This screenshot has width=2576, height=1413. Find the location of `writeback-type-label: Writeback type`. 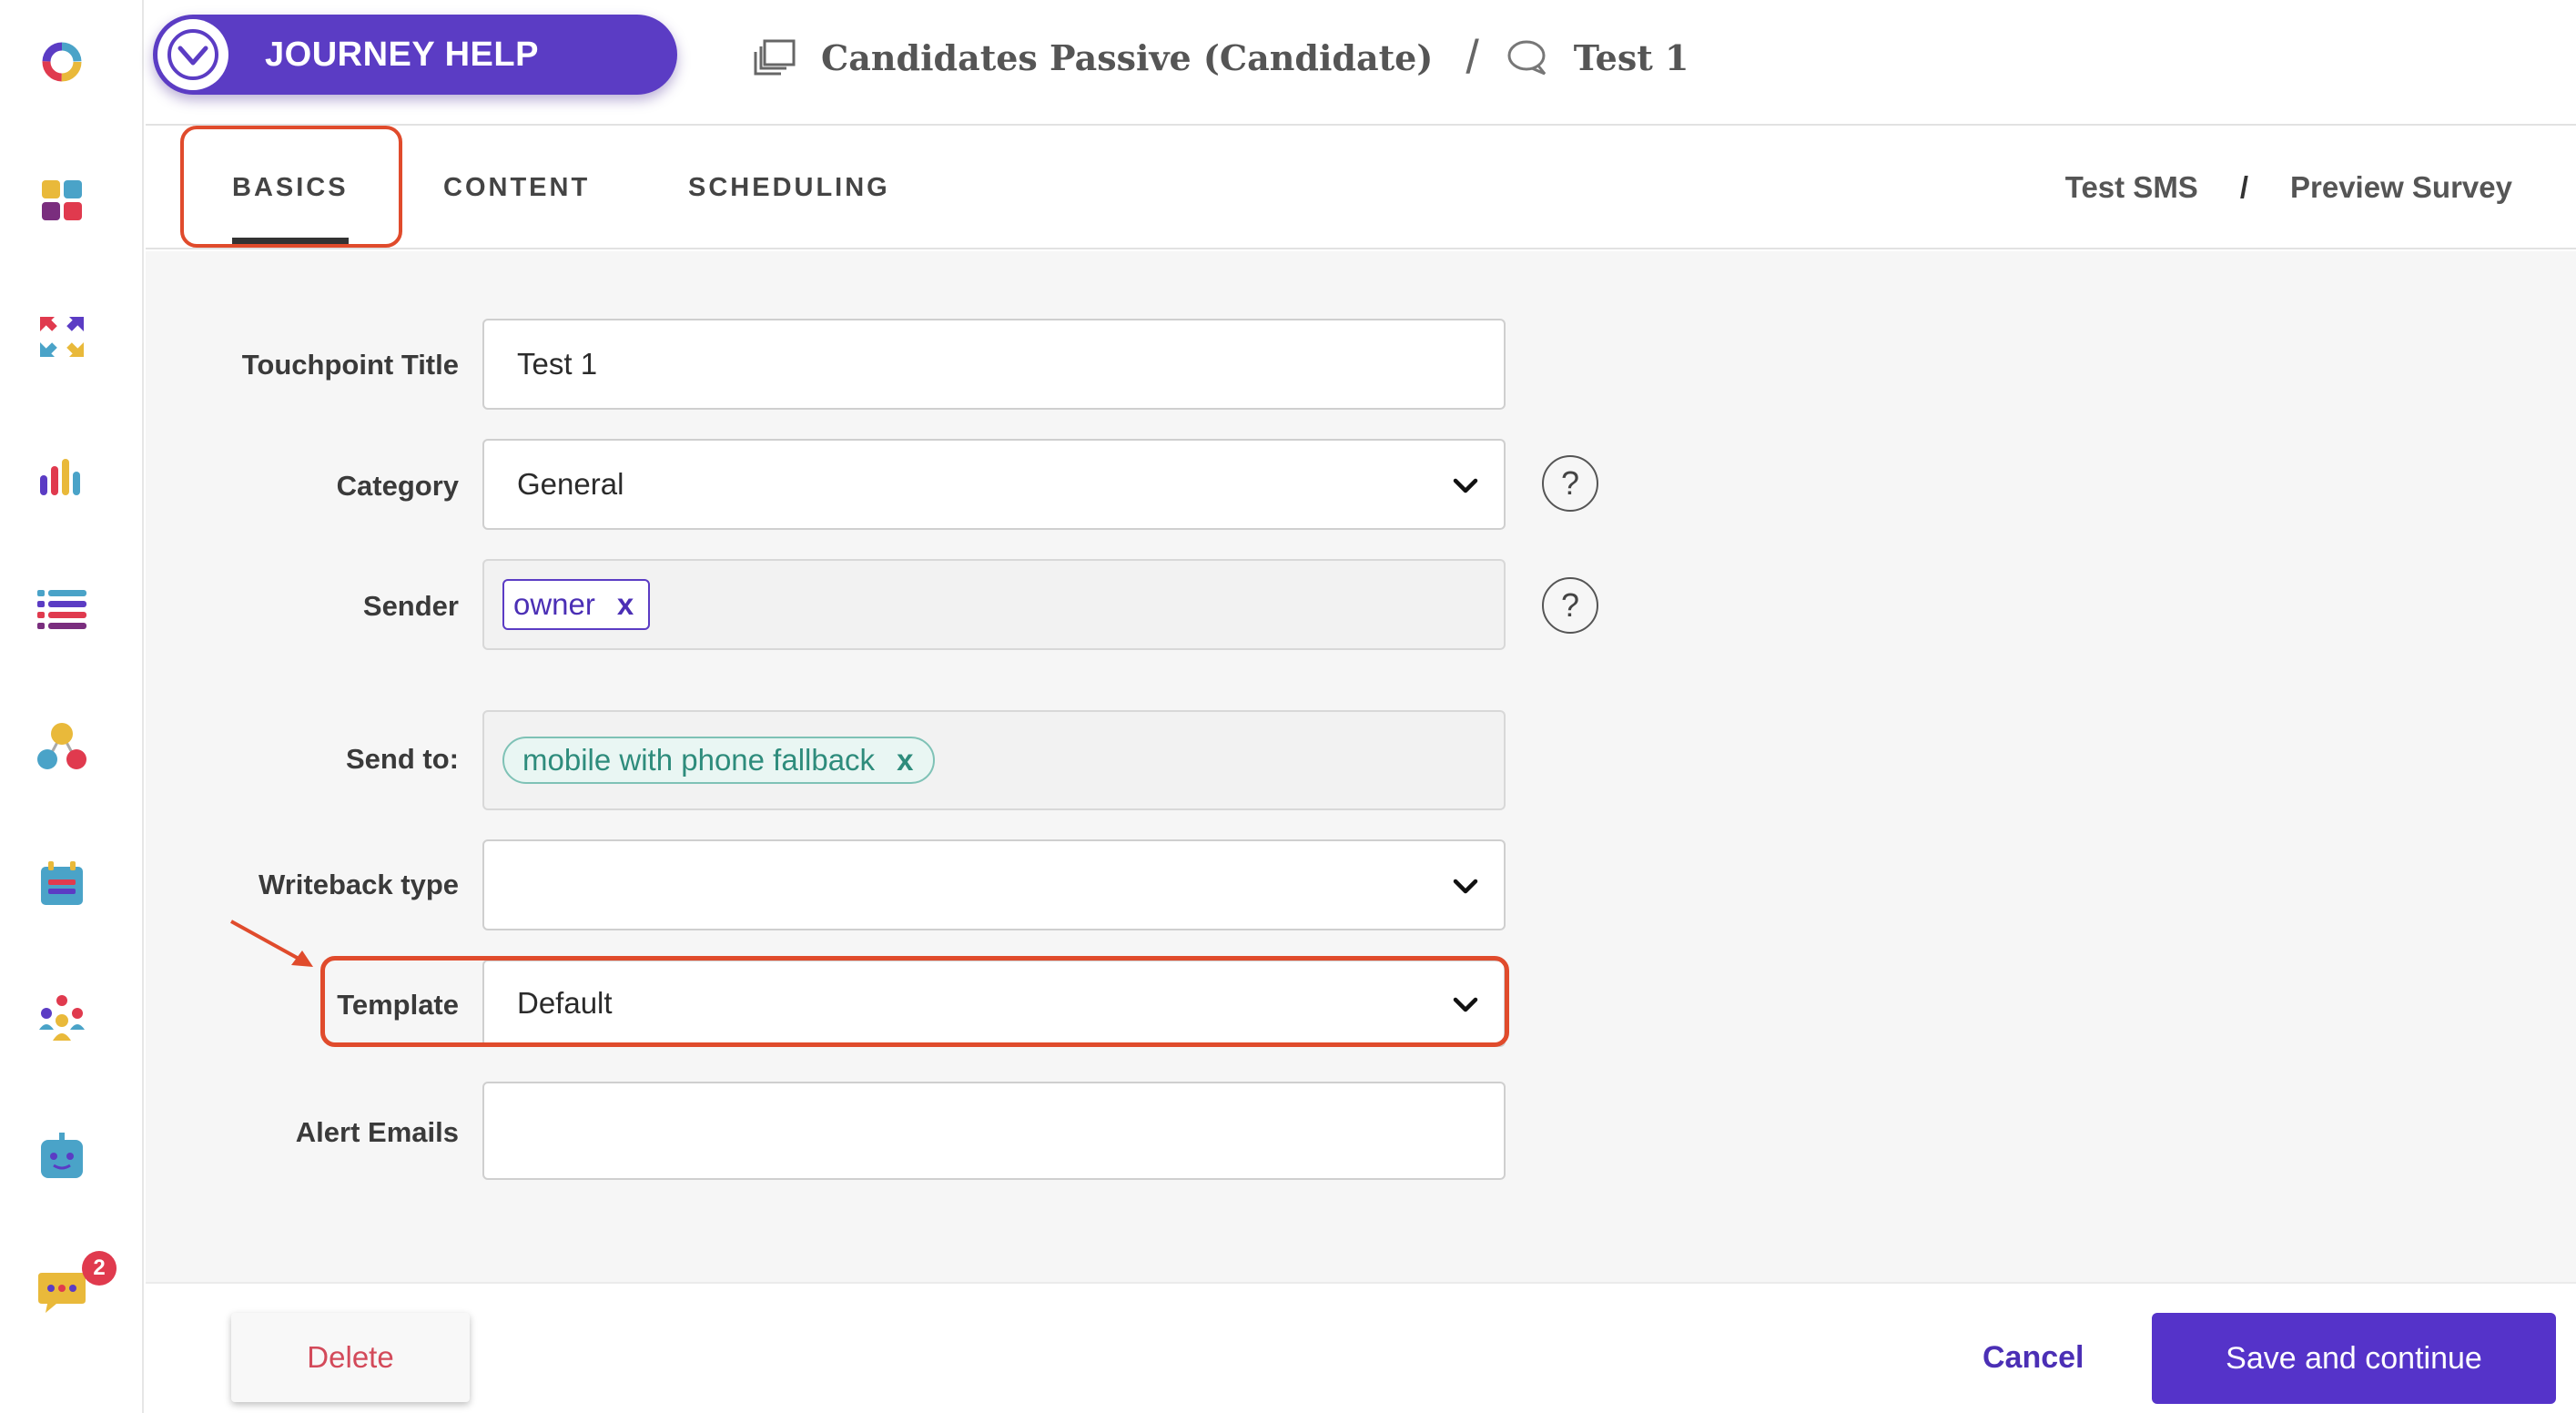

writeback-type-label: Writeback type is located at coordinates (359, 884).